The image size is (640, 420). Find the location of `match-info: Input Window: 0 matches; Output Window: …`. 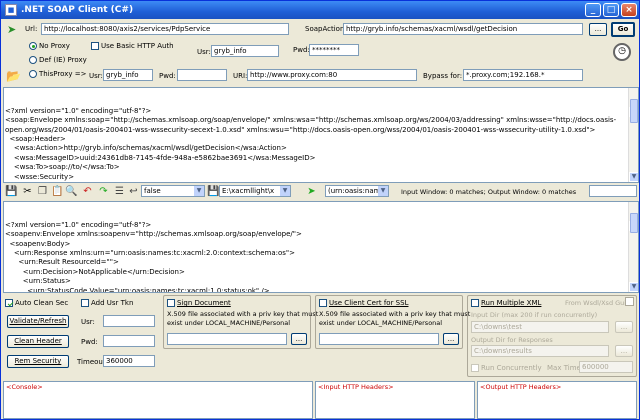

match-info: Input Window: 0 matches; Output Window: … is located at coordinates (489, 192).